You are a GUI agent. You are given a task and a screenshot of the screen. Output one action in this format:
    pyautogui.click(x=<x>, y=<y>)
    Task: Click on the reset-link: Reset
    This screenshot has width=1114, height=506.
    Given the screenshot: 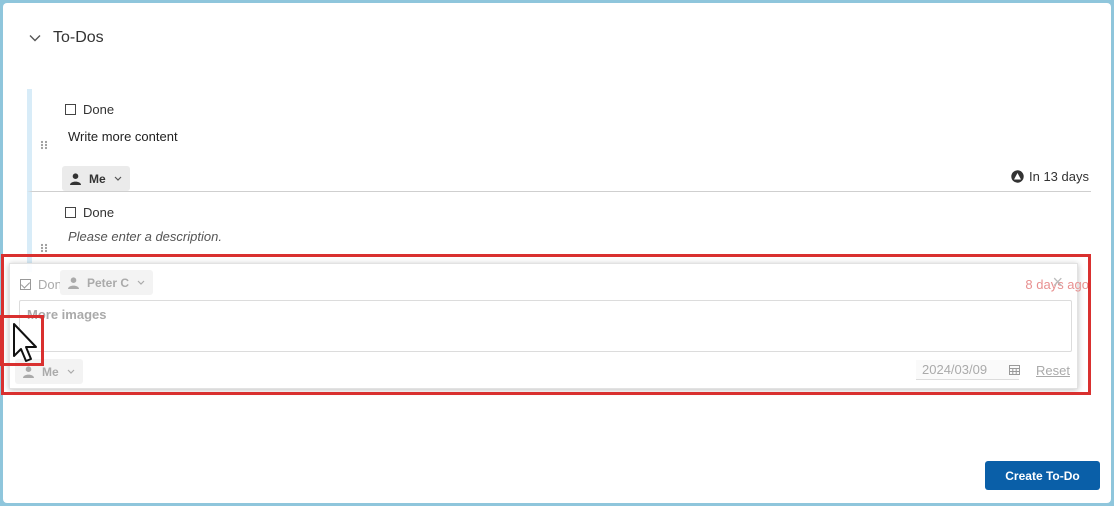 What is the action you would take?
    pyautogui.click(x=1053, y=370)
    